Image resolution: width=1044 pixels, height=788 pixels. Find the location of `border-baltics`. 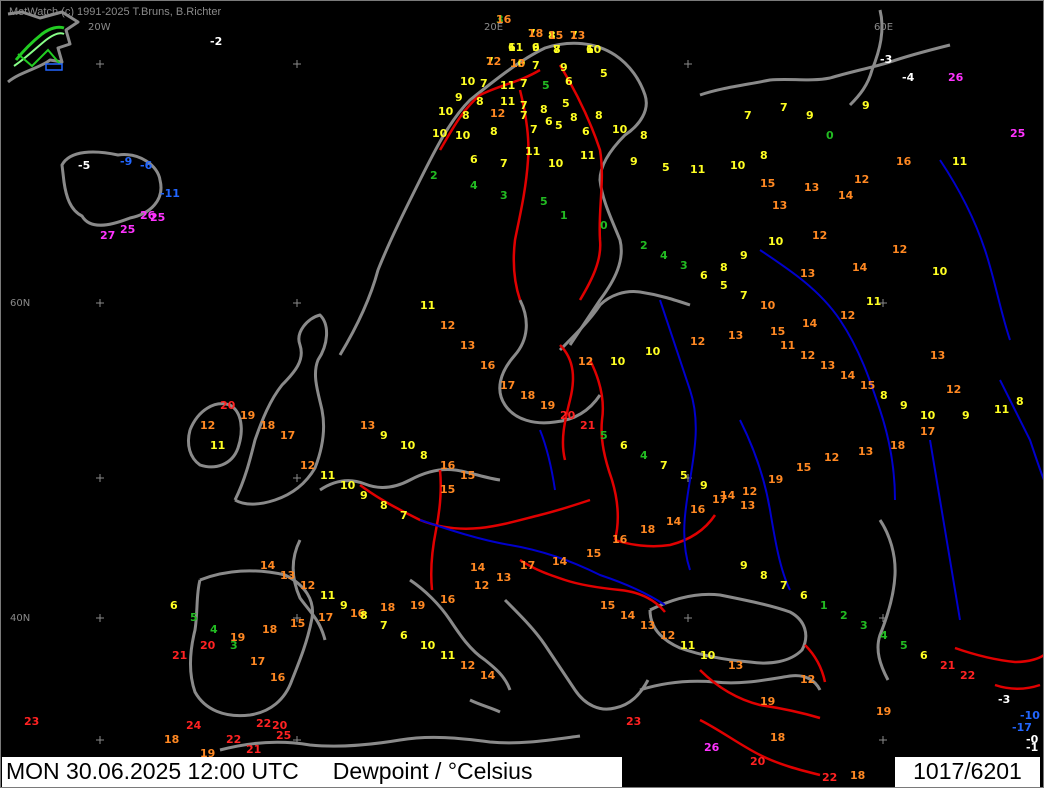

border-baltics is located at coordinates (567, 402).